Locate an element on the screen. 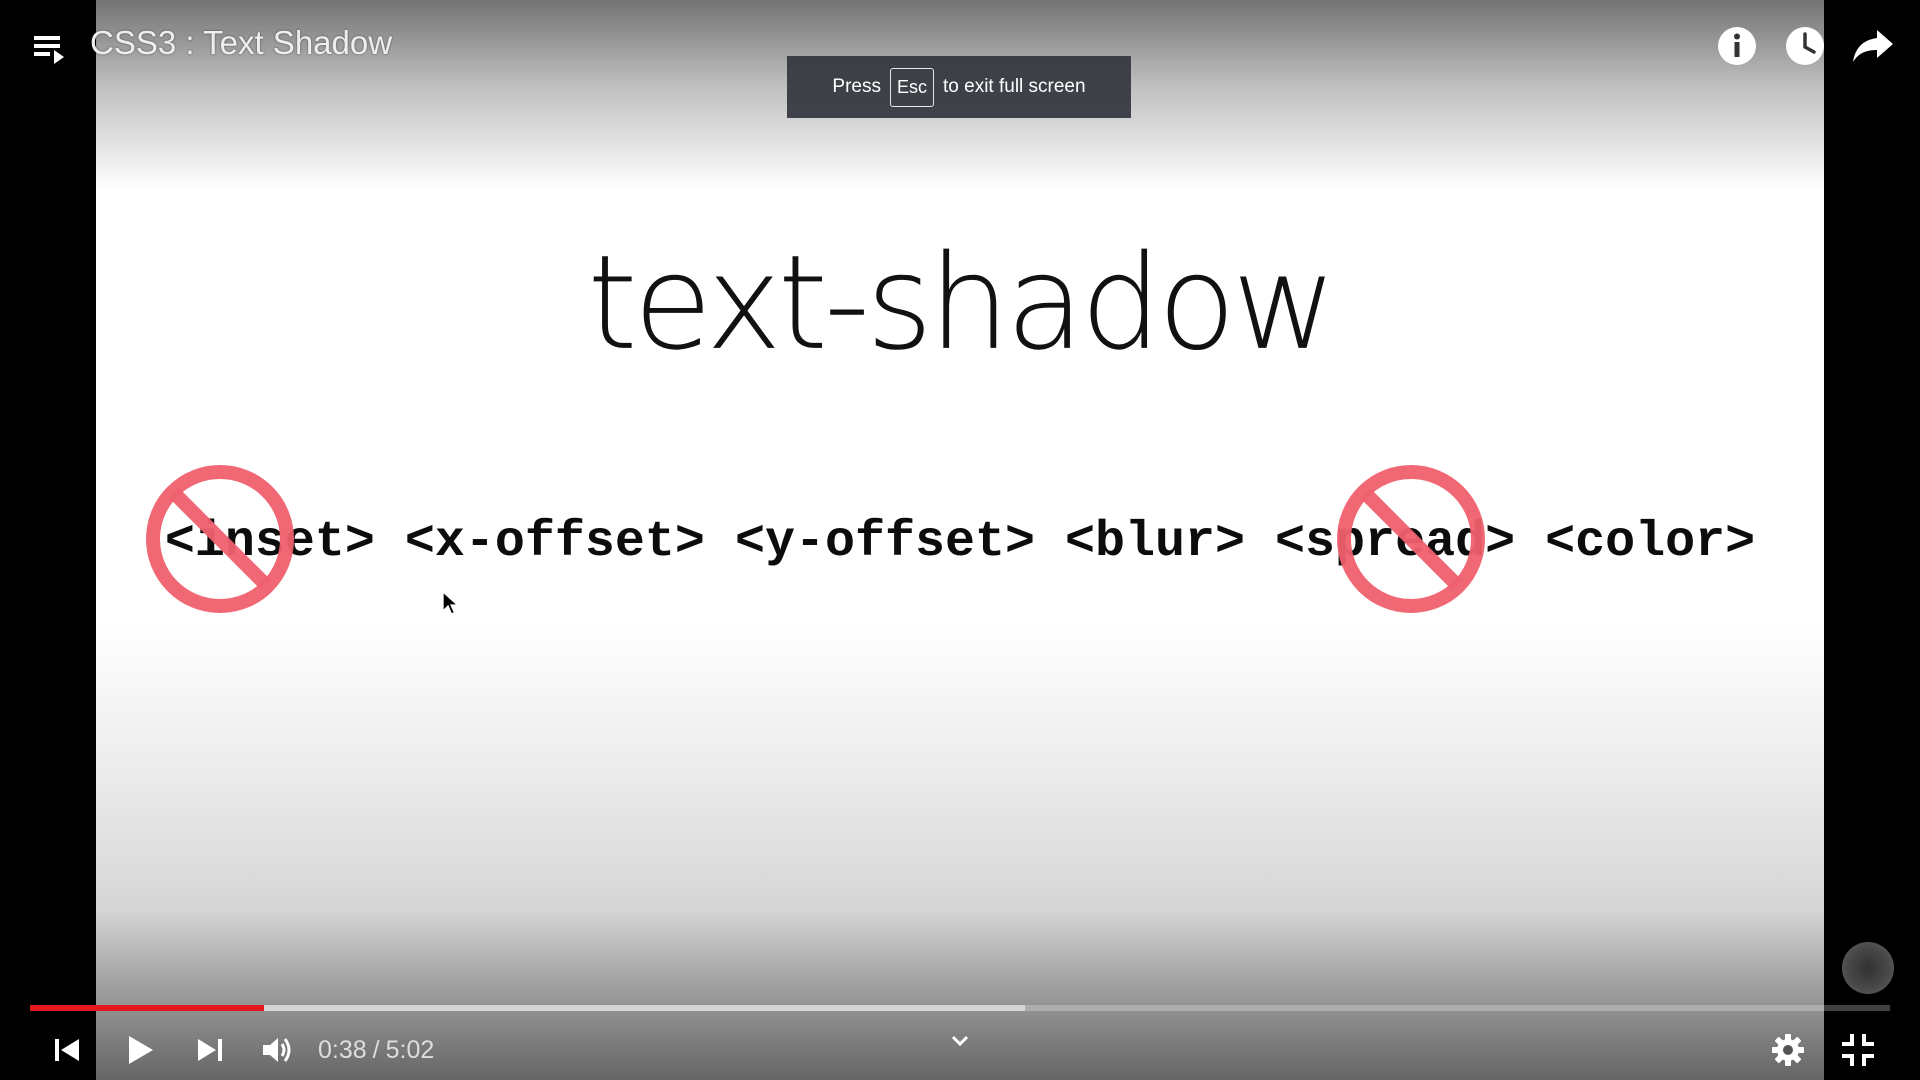  channel-watermark is located at coordinates (1868, 968).